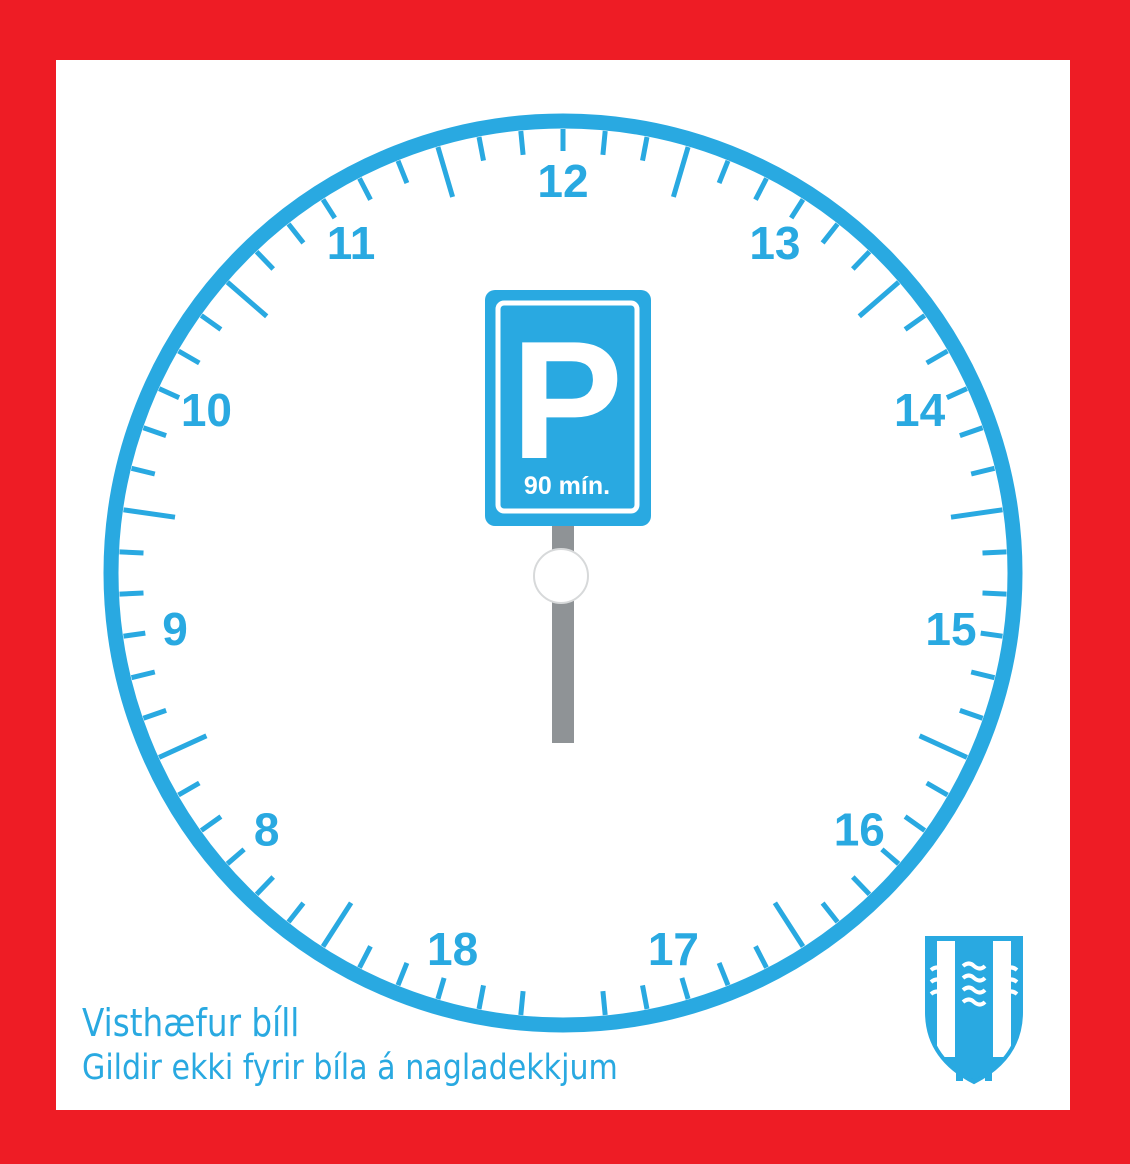  What do you see at coordinates (568, 516) in the screenshot?
I see `parking-sign-icon: P 90 mín.` at bounding box center [568, 516].